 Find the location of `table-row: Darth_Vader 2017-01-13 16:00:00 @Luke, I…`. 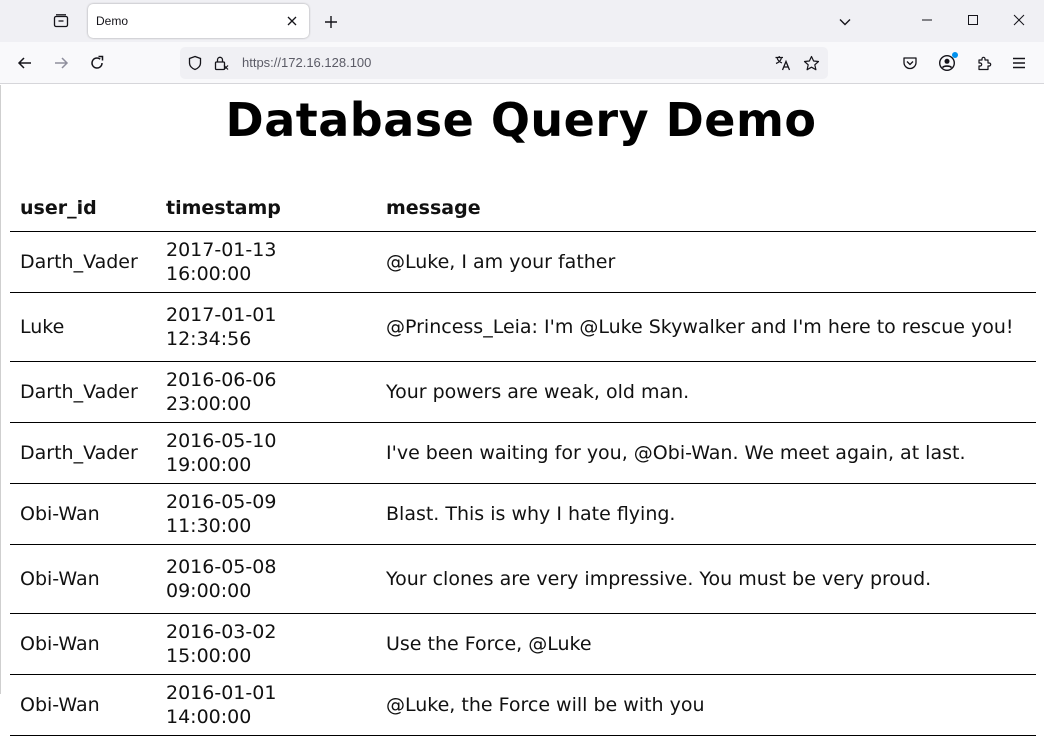

table-row: Darth_Vader 2017-01-13 16:00:00 @Luke, I… is located at coordinates (523, 262).